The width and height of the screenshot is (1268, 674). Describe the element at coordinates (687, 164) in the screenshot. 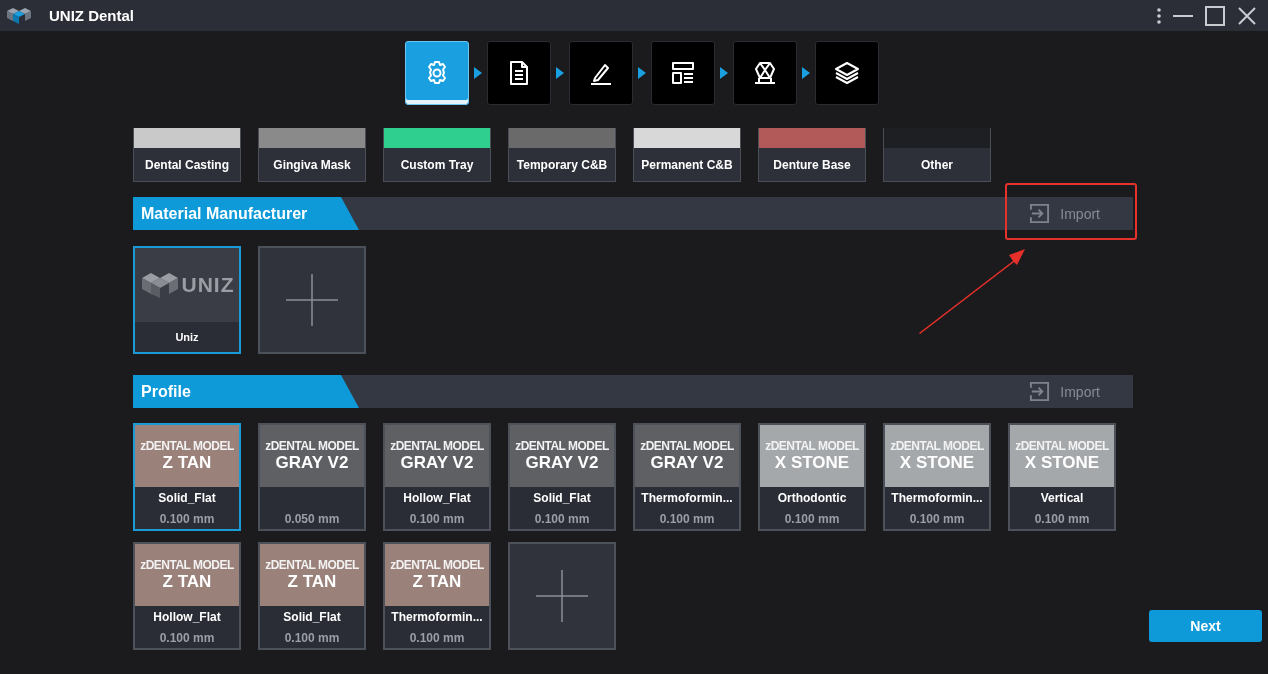

I see `category-label: Permanent C&B` at that location.